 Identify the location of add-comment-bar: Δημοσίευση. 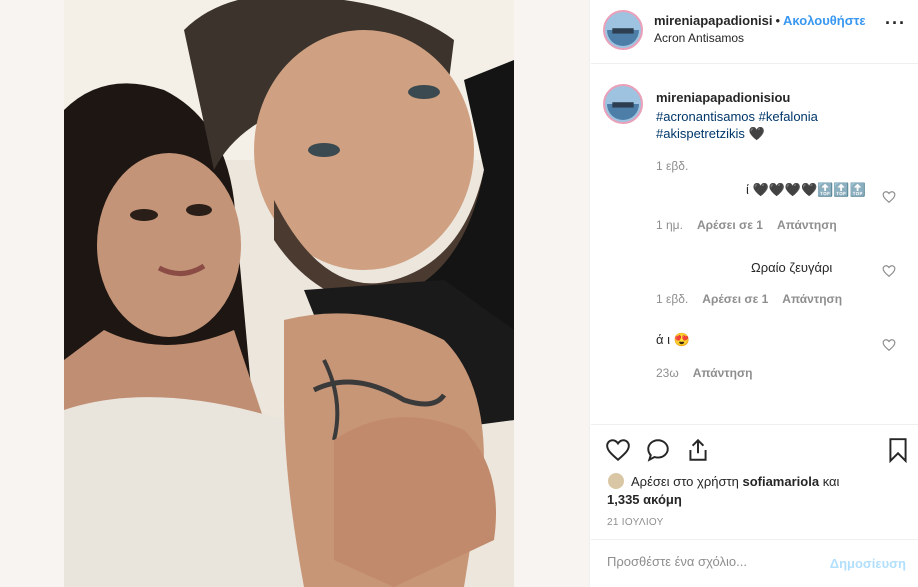
(754, 563).